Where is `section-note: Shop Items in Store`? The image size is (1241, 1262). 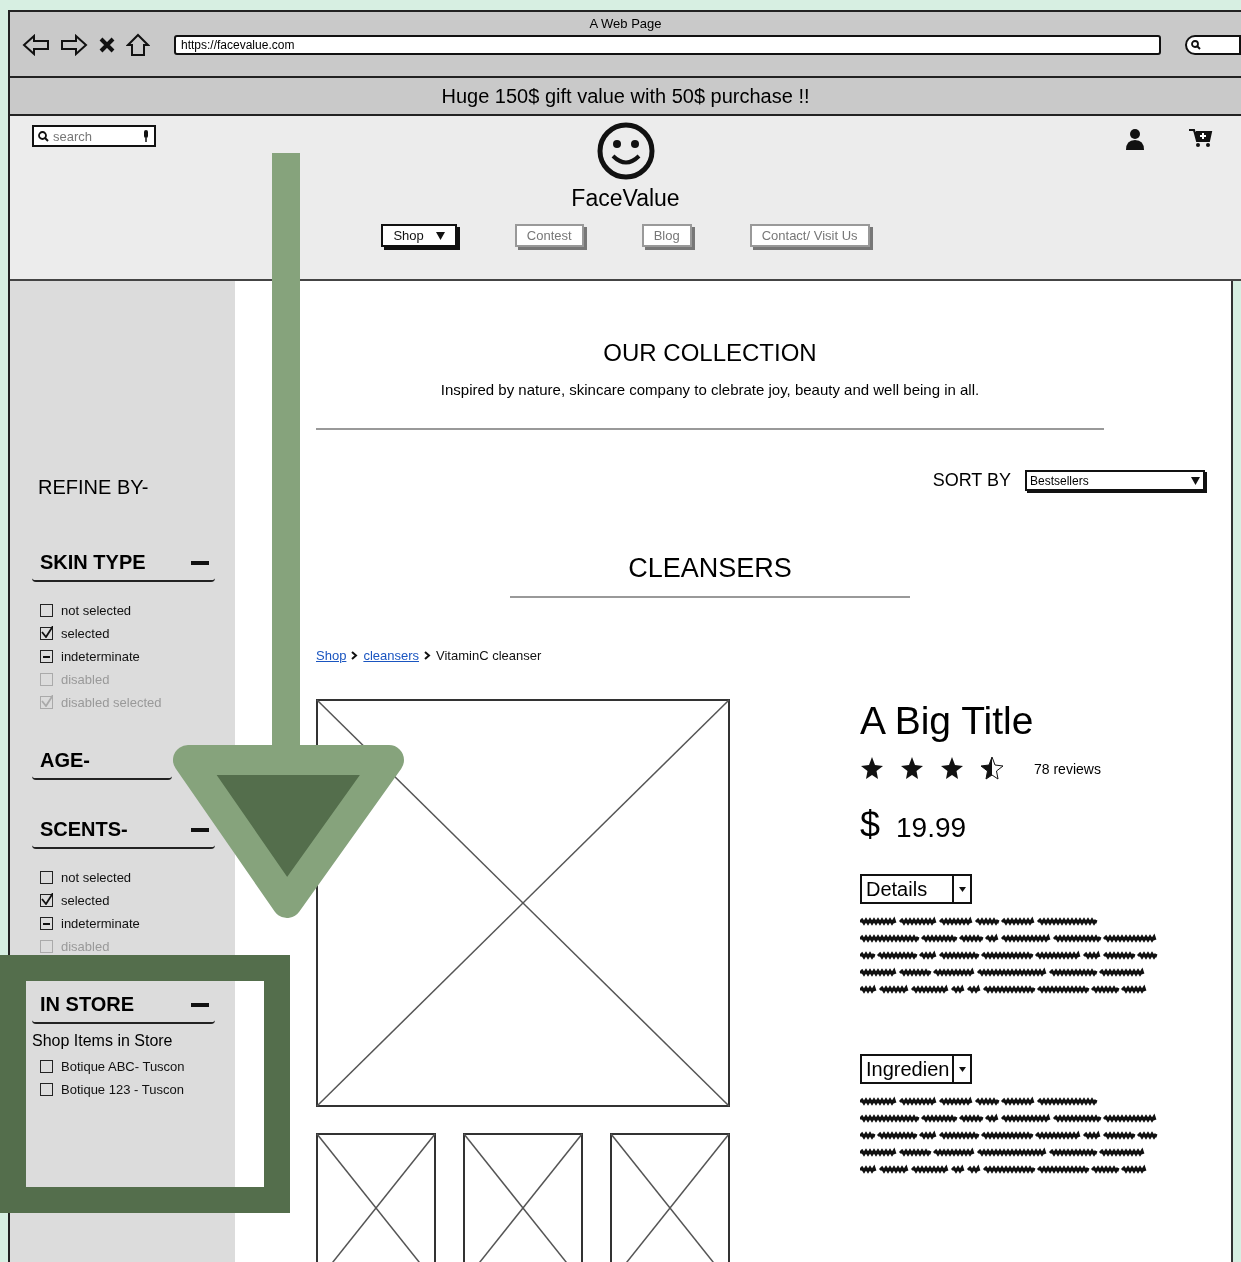
section-note: Shop Items in Store is located at coordinates (103, 1041).